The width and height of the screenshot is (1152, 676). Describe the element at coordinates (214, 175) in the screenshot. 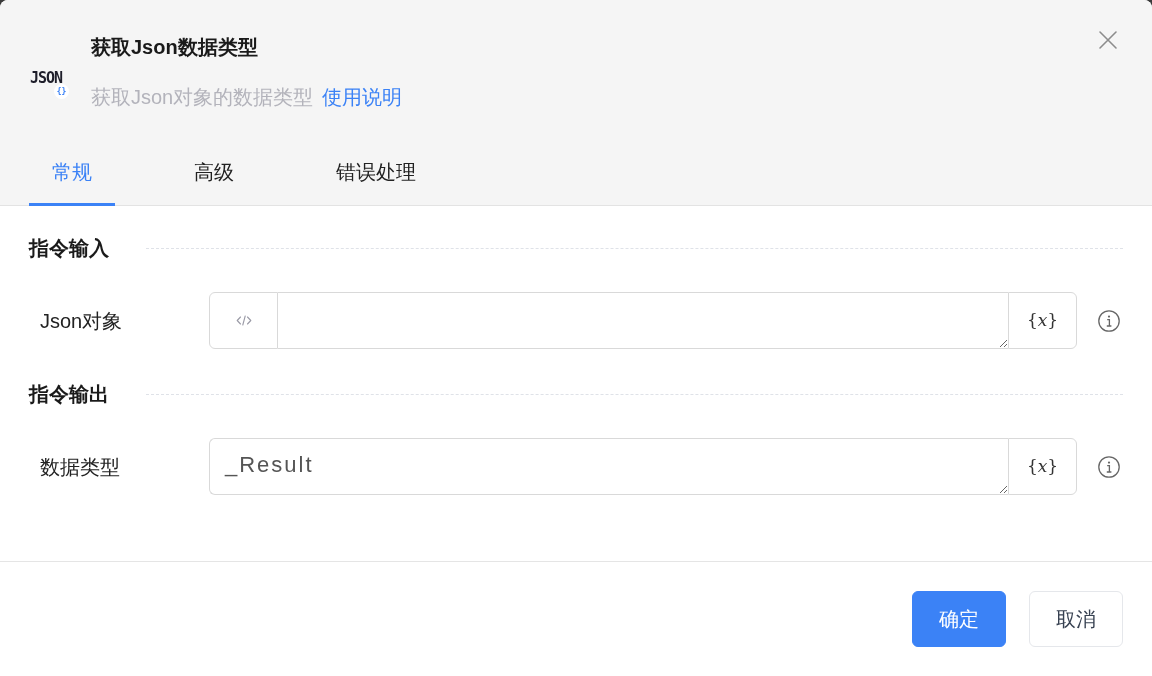

I see `tab: 高级` at that location.